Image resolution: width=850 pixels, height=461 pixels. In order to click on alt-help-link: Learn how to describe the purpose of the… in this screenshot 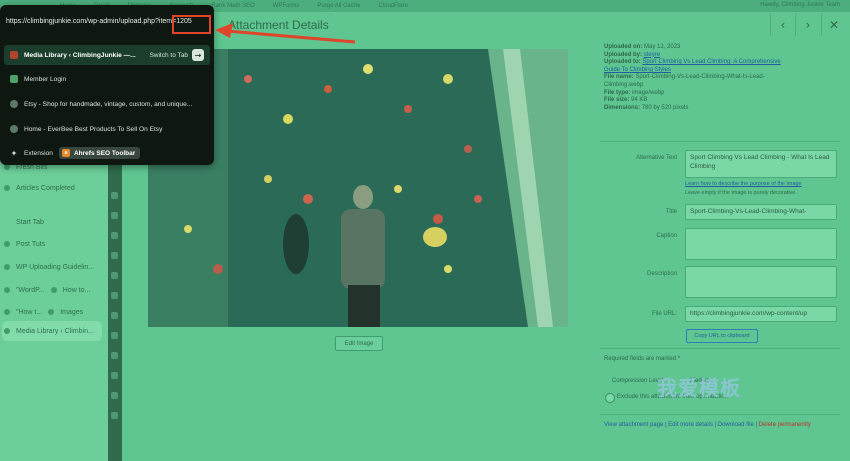, I will do `click(743, 184)`.